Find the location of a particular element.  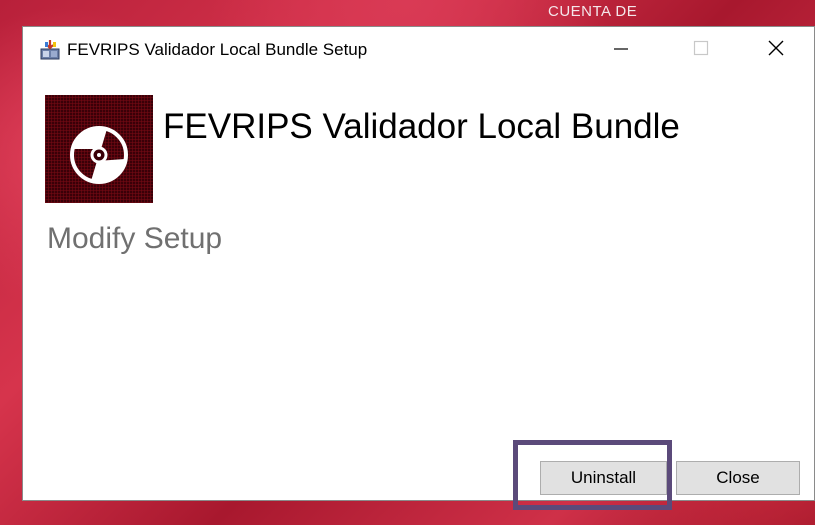

installer-icon is located at coordinates (50, 50).